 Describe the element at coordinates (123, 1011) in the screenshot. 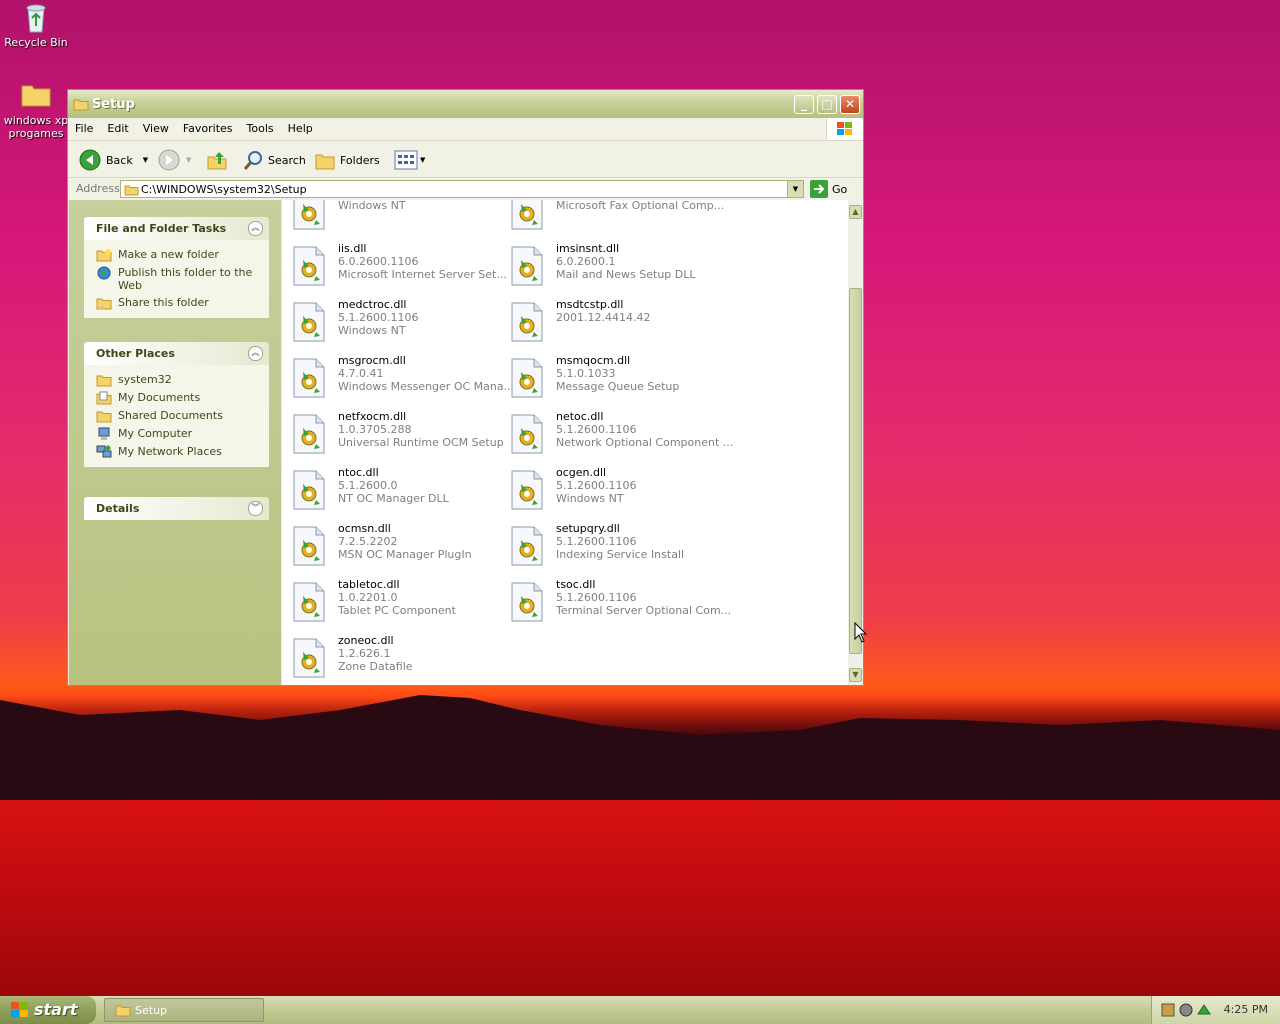

I see `folder-icon` at that location.